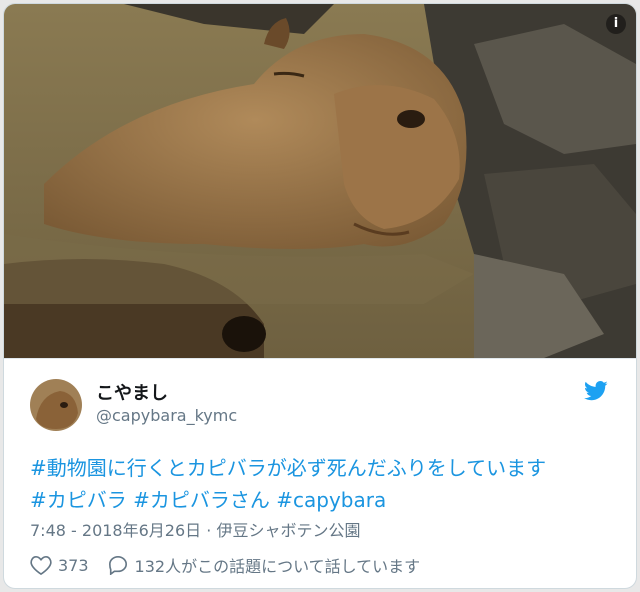 This screenshot has height=592, width=640. I want to click on hashtag-link: #カピバラさん, so click(201, 500).